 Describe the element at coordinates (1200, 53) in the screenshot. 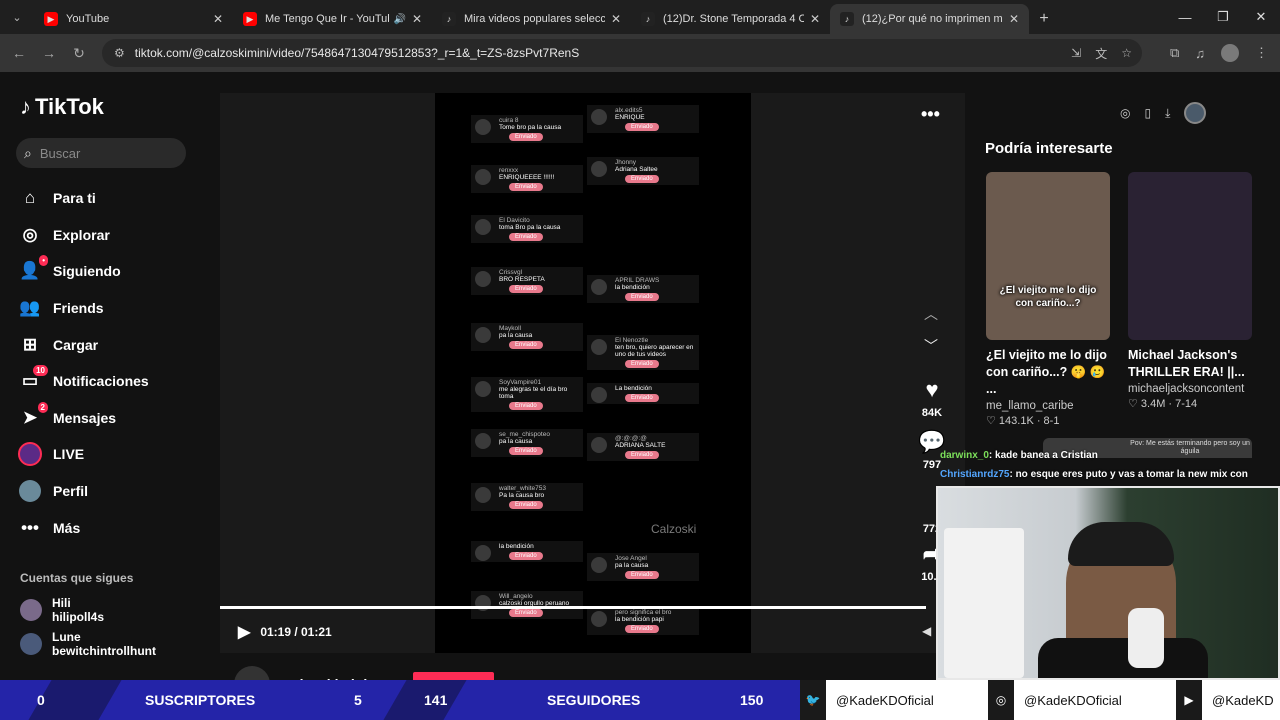

I see `media-icon: ♫` at that location.